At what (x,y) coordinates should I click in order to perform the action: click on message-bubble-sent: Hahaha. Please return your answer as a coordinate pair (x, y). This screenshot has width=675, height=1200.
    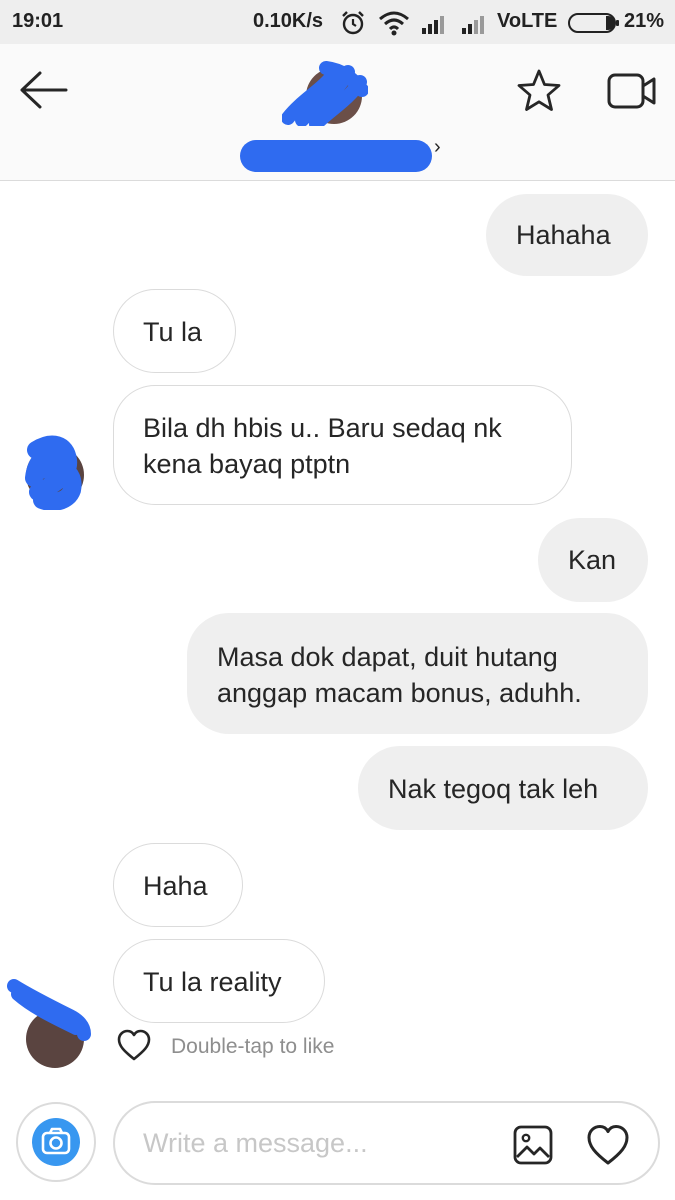
    Looking at the image, I should click on (567, 235).